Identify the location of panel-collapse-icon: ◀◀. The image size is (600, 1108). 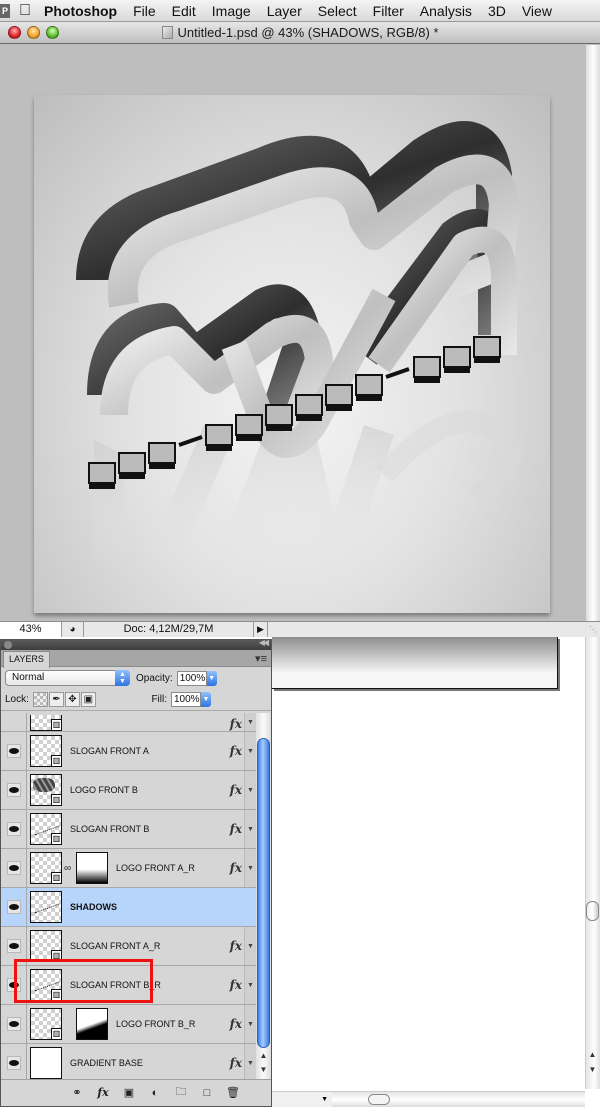
(264, 642).